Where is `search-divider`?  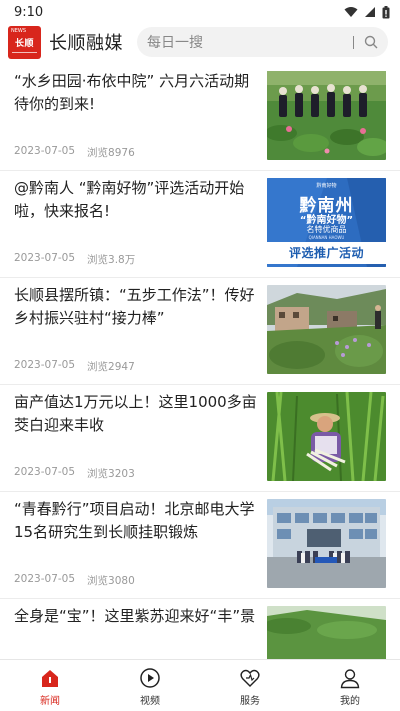
search-divider is located at coordinates (353, 42).